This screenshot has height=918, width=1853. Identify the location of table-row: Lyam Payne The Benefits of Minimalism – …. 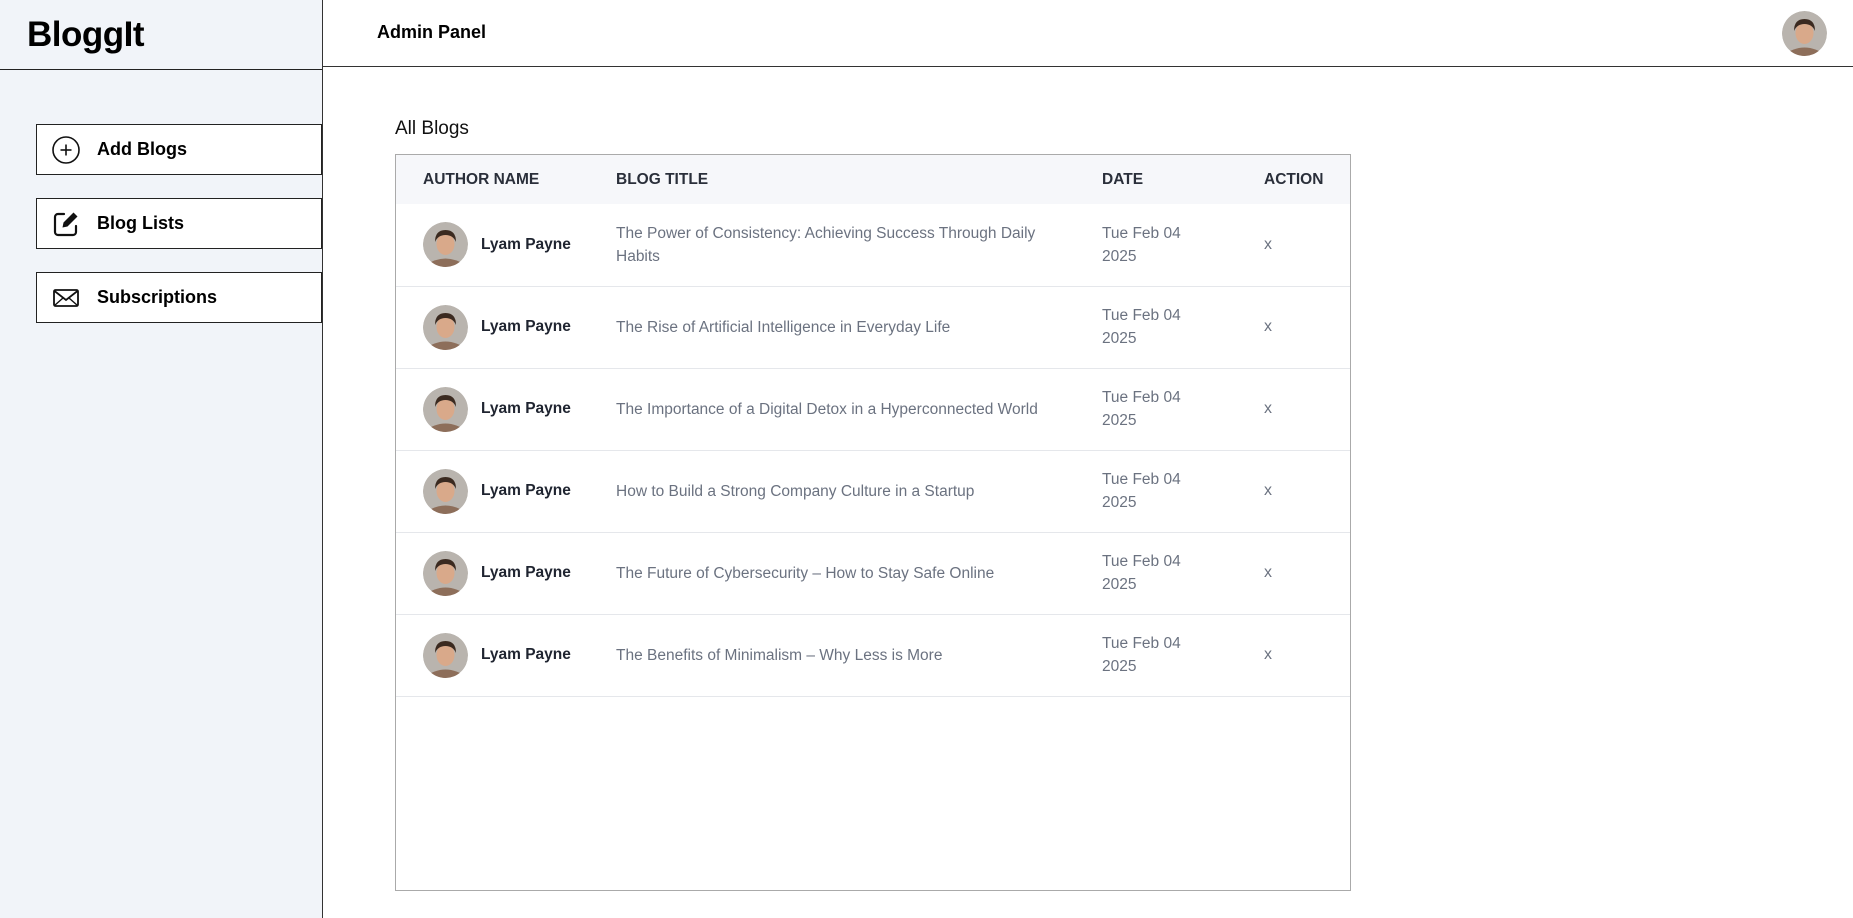
(873, 655).